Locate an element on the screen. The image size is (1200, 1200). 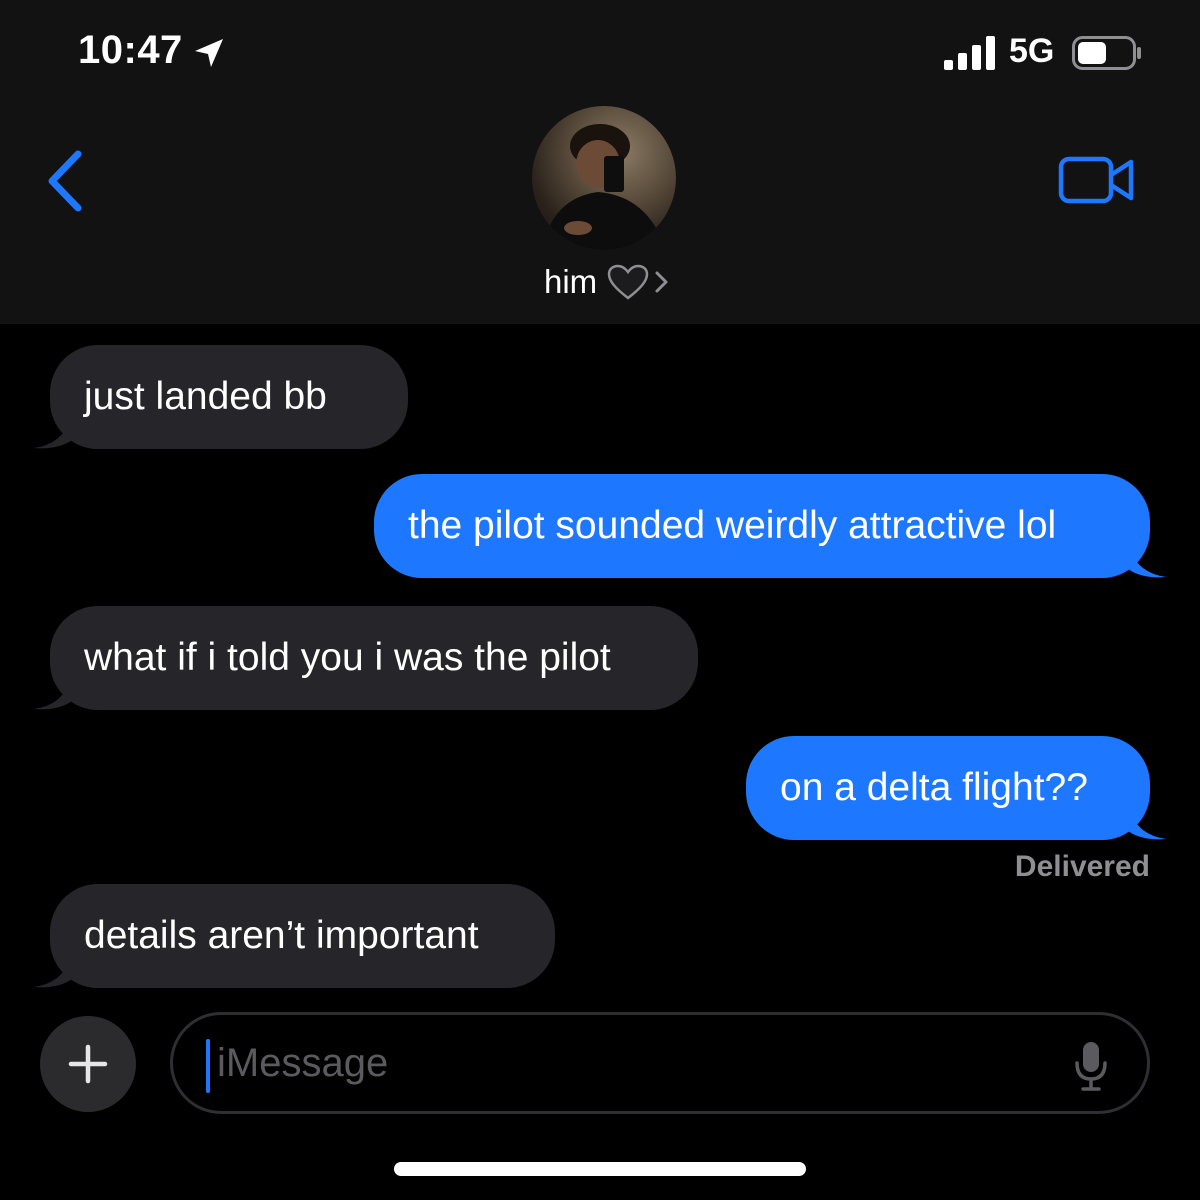
avatar-photo is located at coordinates (604, 187).